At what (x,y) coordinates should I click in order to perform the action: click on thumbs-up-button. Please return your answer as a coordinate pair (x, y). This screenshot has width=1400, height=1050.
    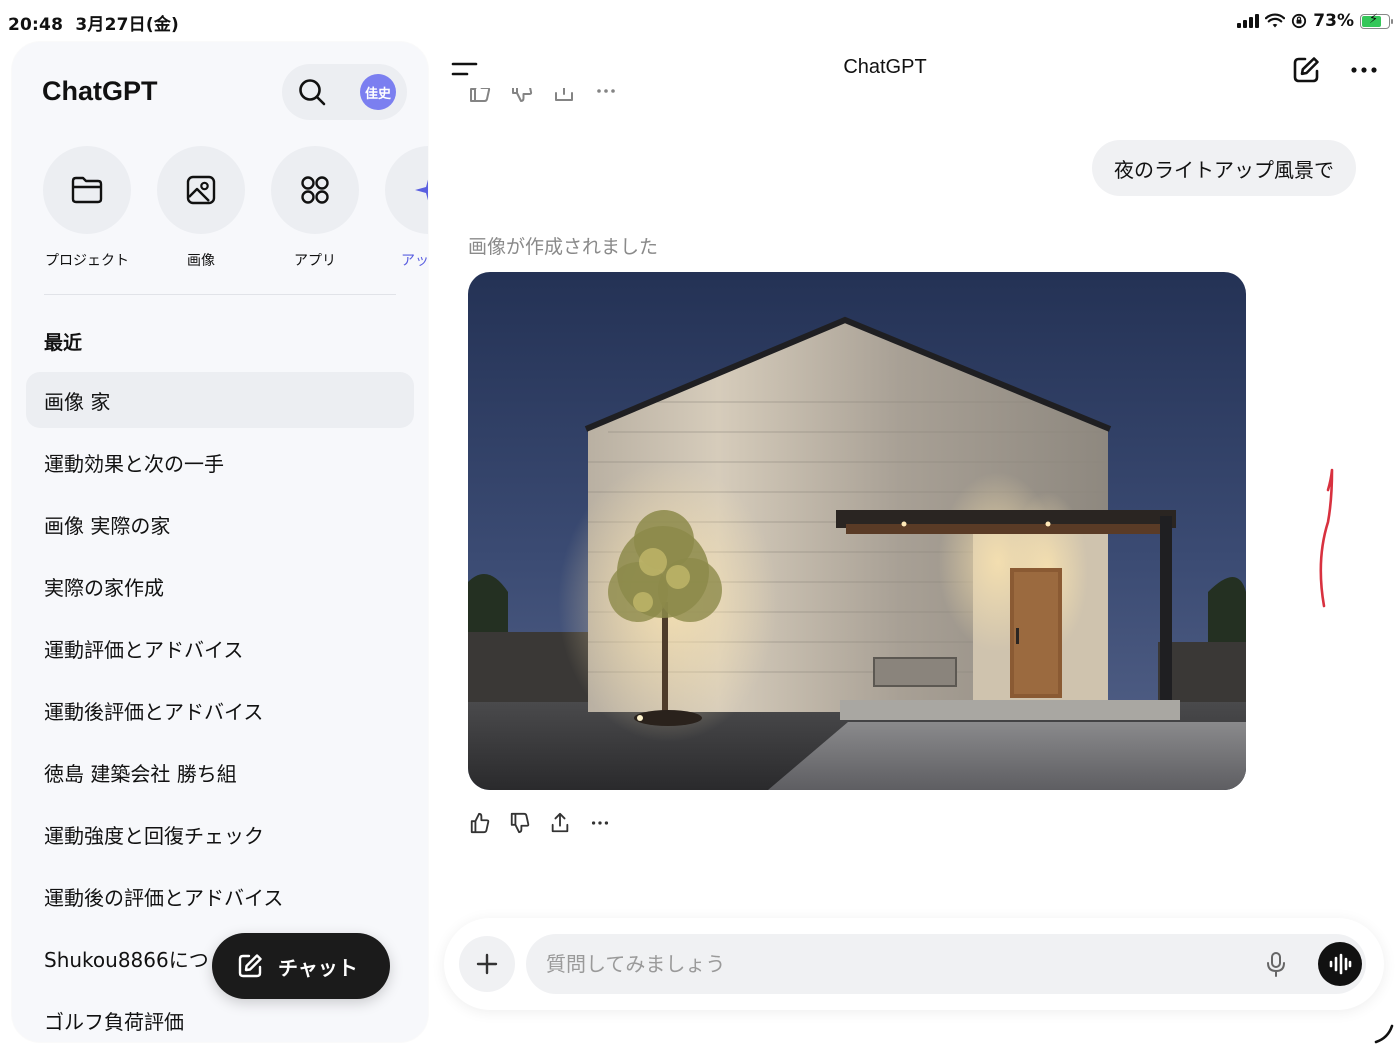
    Looking at the image, I should click on (480, 823).